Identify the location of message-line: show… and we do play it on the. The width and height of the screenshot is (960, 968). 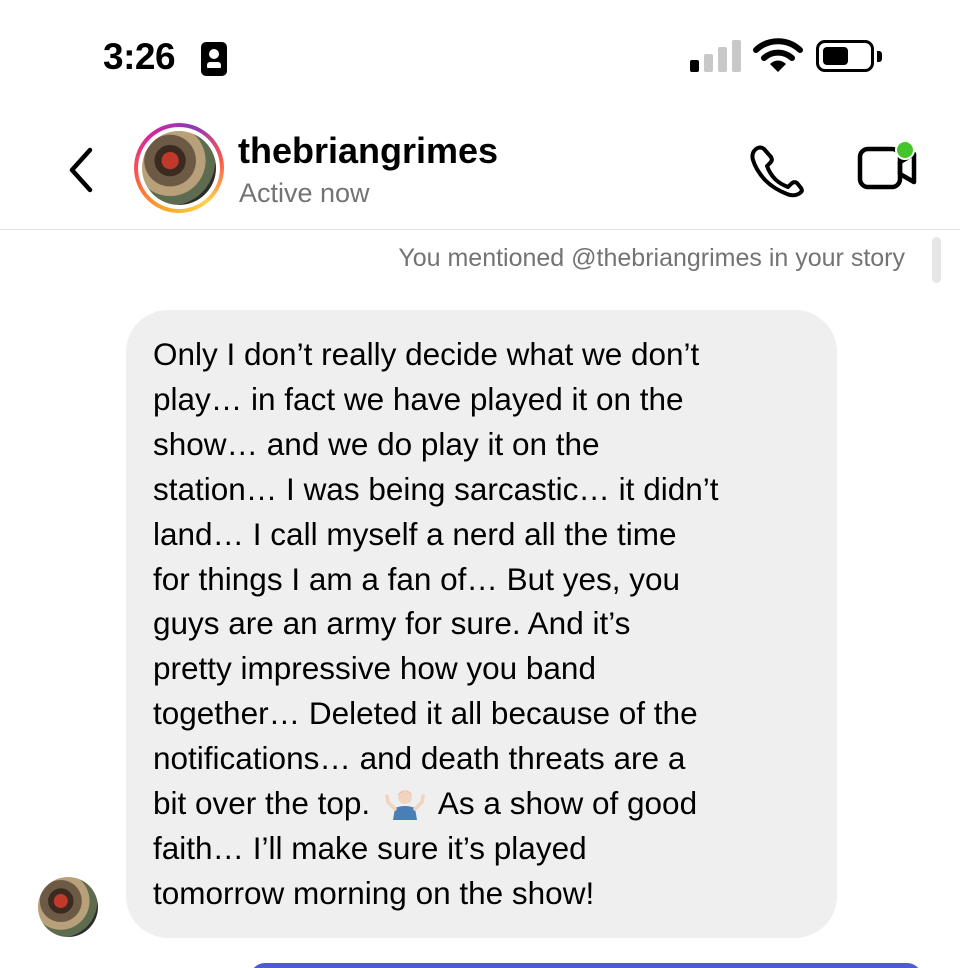
(376, 443).